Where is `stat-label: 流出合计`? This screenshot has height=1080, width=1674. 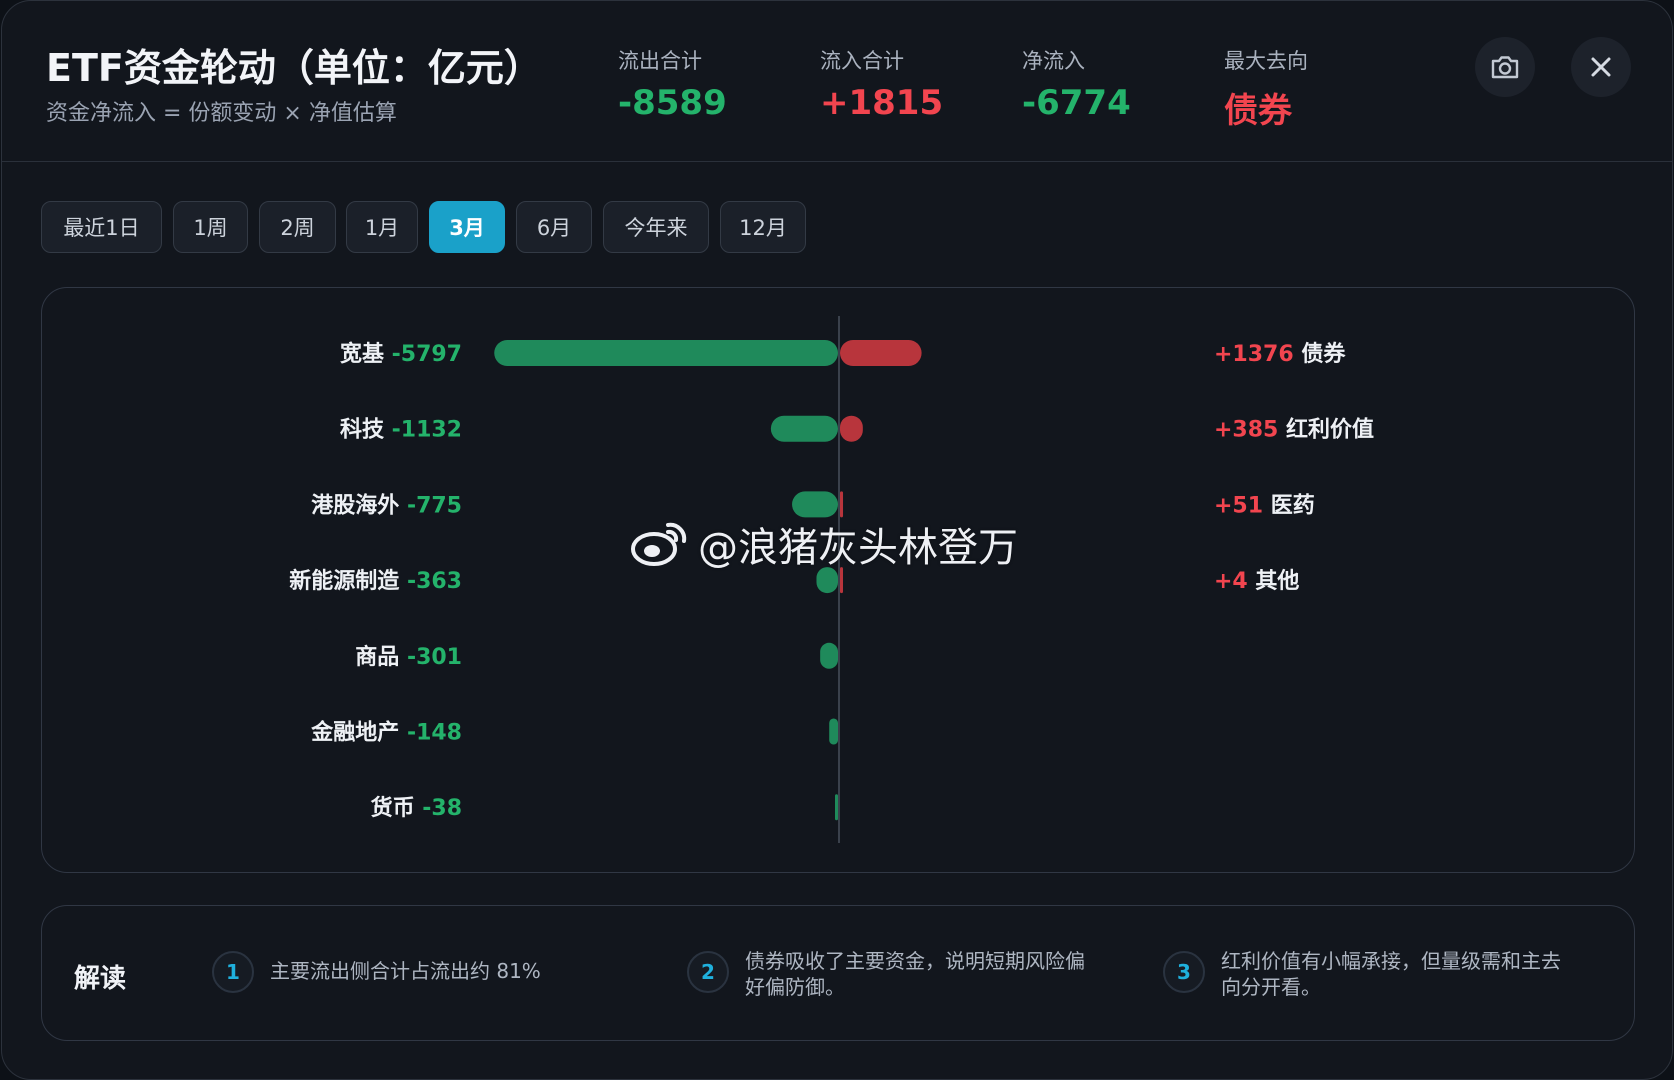
stat-label: 流出合计 is located at coordinates (660, 61).